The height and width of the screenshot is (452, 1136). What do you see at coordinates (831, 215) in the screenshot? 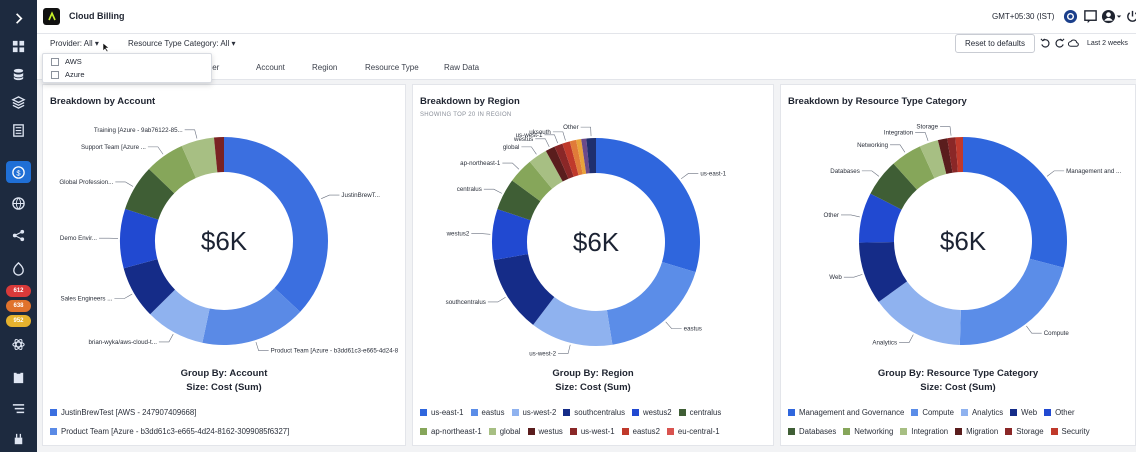
I see `slice-label: Other` at bounding box center [831, 215].